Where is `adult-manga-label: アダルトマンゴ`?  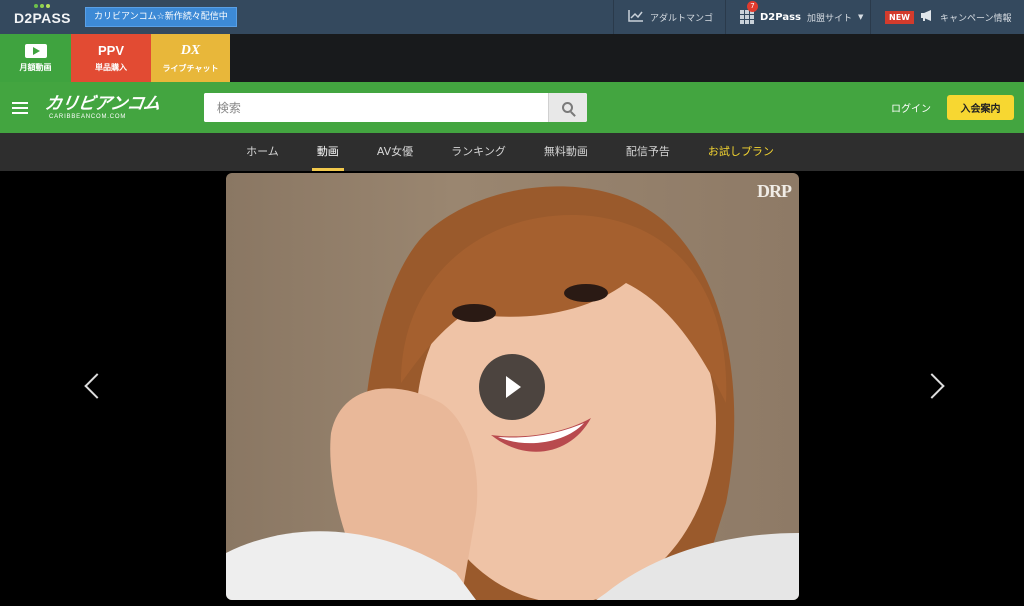 adult-manga-label: アダルトマンゴ is located at coordinates (682, 18).